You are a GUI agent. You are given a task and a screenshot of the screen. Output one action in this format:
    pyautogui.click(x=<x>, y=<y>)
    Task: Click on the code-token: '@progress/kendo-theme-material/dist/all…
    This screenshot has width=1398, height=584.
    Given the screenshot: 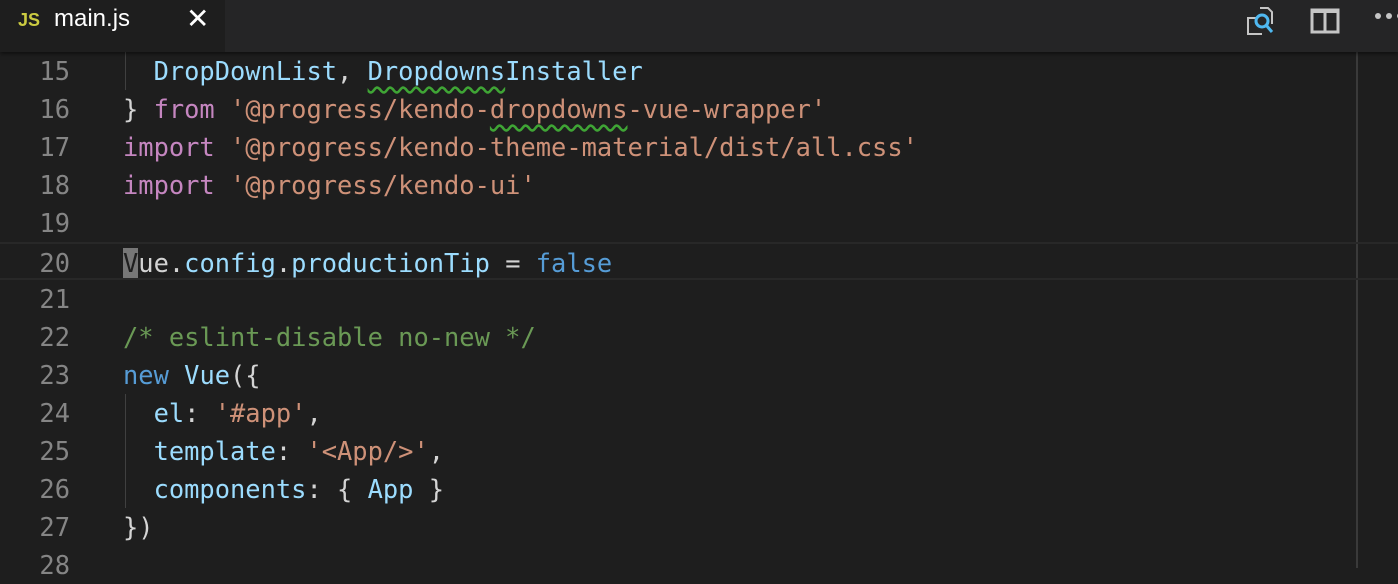 What is the action you would take?
    pyautogui.click(x=574, y=147)
    